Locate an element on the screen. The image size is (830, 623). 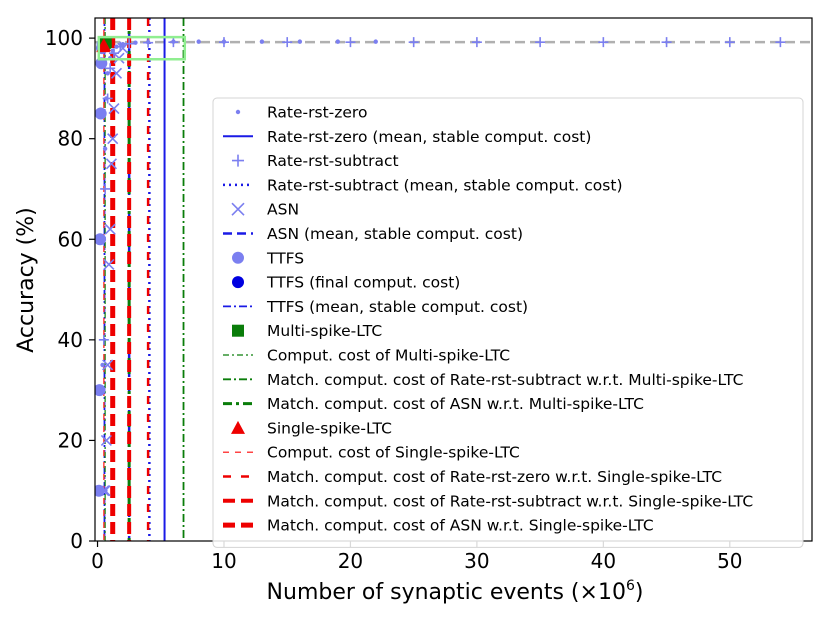
x-tick-label: 20 is located at coordinates (350, 561).